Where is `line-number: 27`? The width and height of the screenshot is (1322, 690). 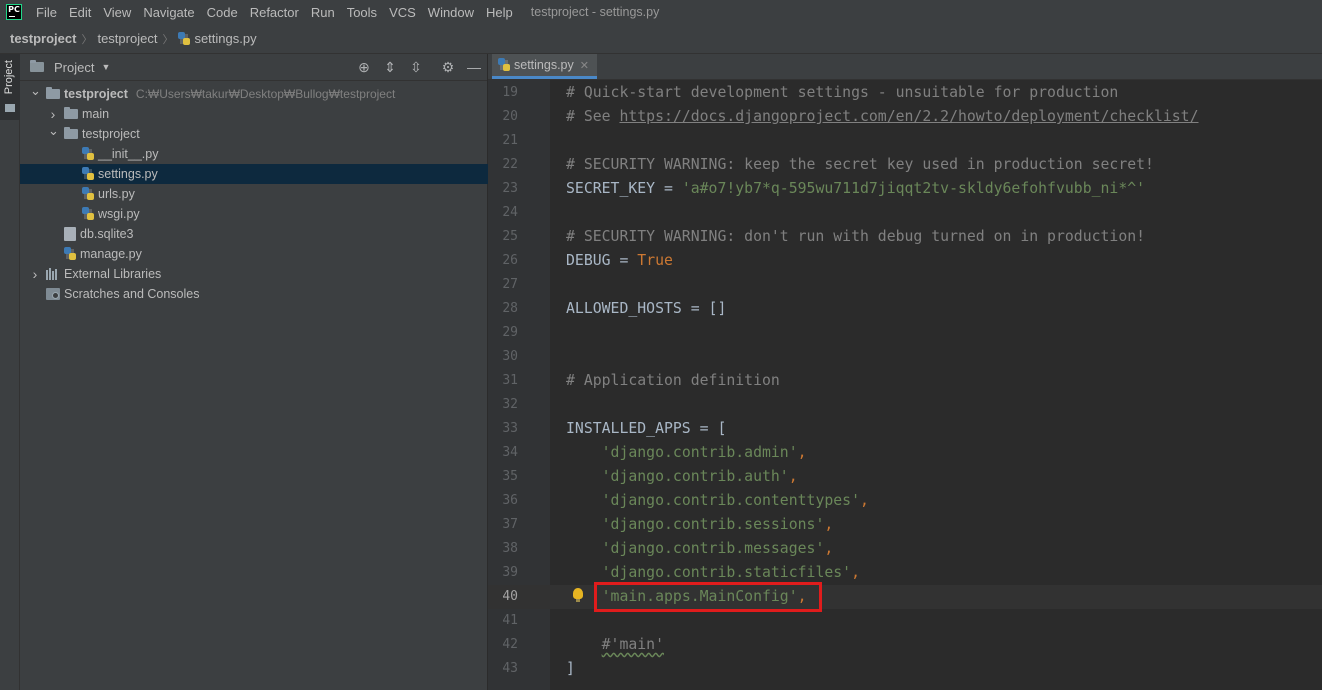
line-number: 27 is located at coordinates (510, 284).